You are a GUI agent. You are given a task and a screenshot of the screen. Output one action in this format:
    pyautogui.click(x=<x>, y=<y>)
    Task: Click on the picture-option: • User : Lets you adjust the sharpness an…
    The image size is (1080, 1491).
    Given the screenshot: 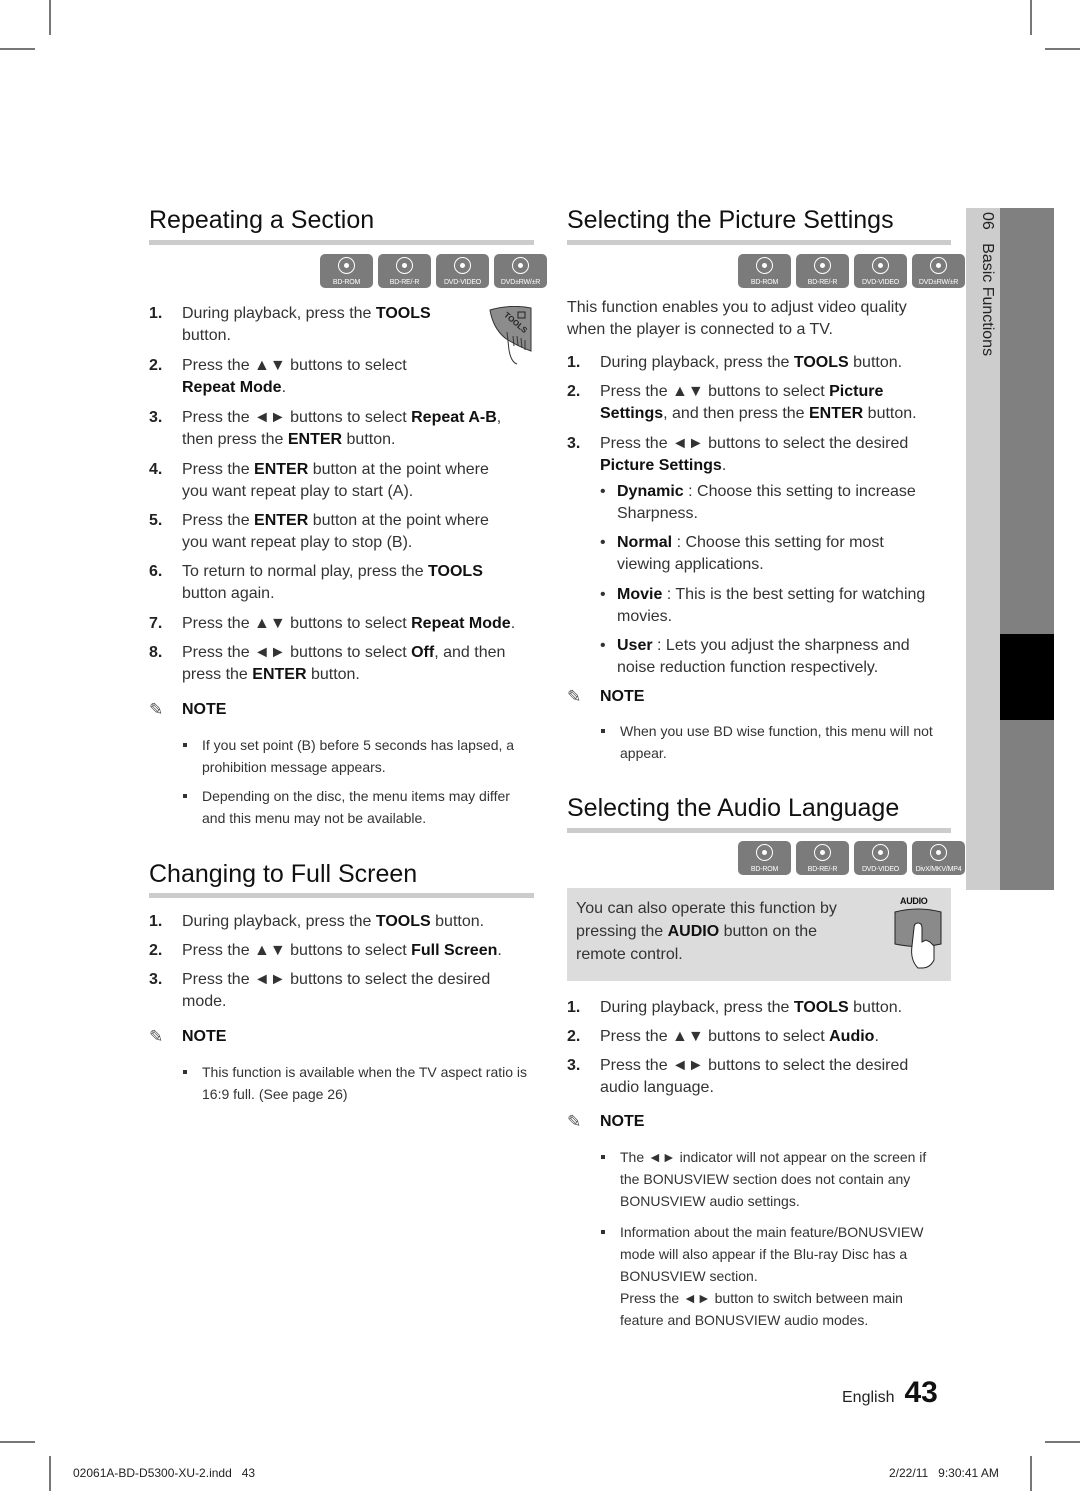 What is the action you would take?
    pyautogui.click(x=780, y=657)
    